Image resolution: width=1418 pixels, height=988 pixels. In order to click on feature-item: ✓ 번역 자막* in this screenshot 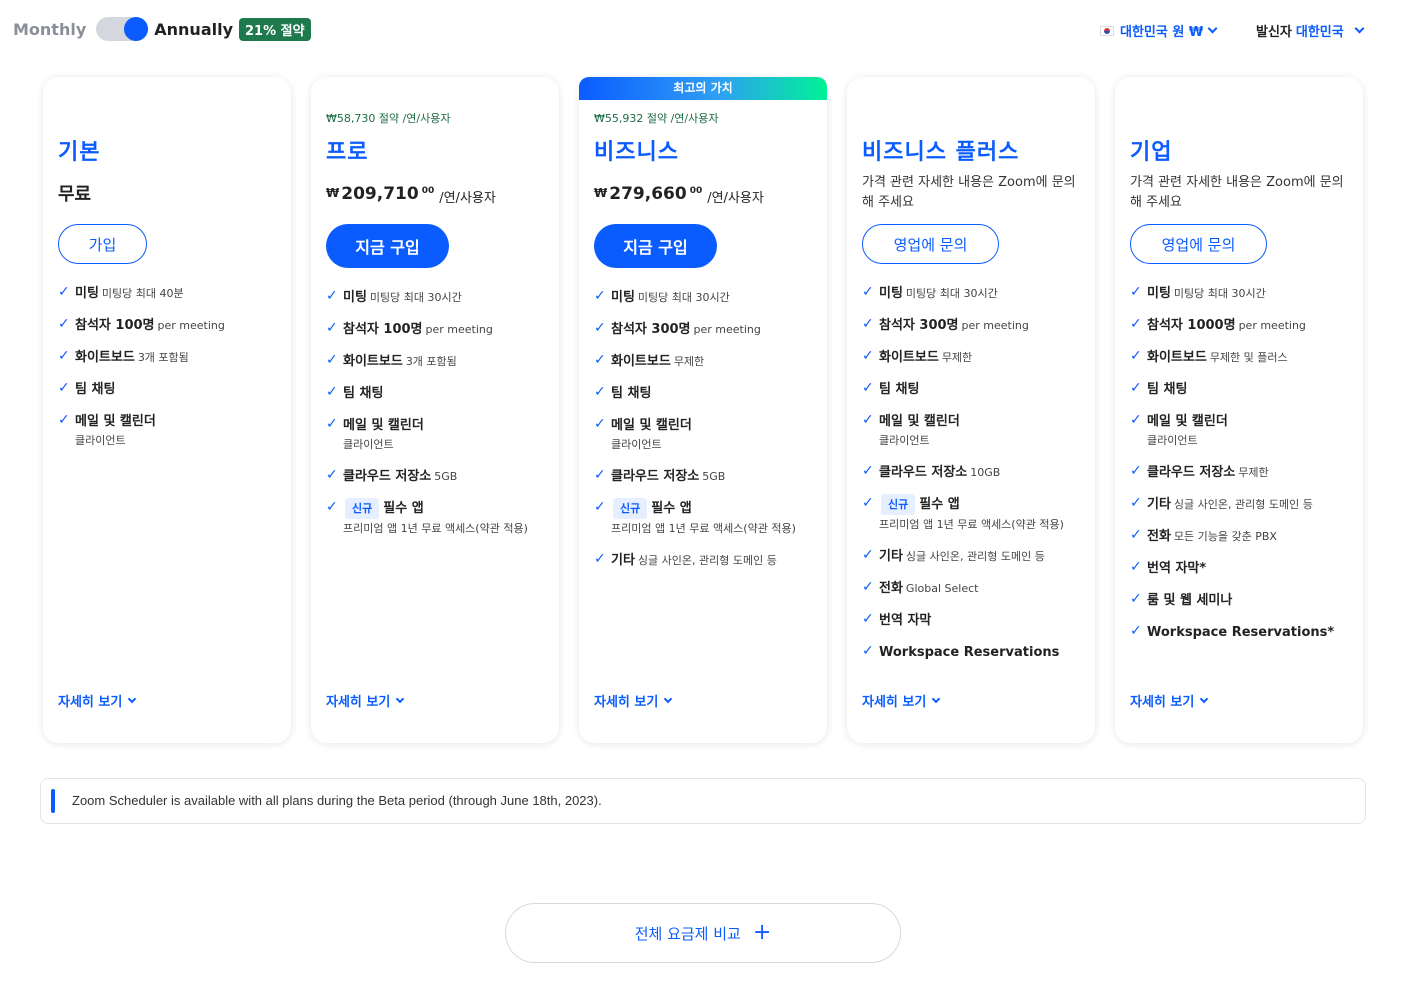, I will do `click(1168, 567)`.